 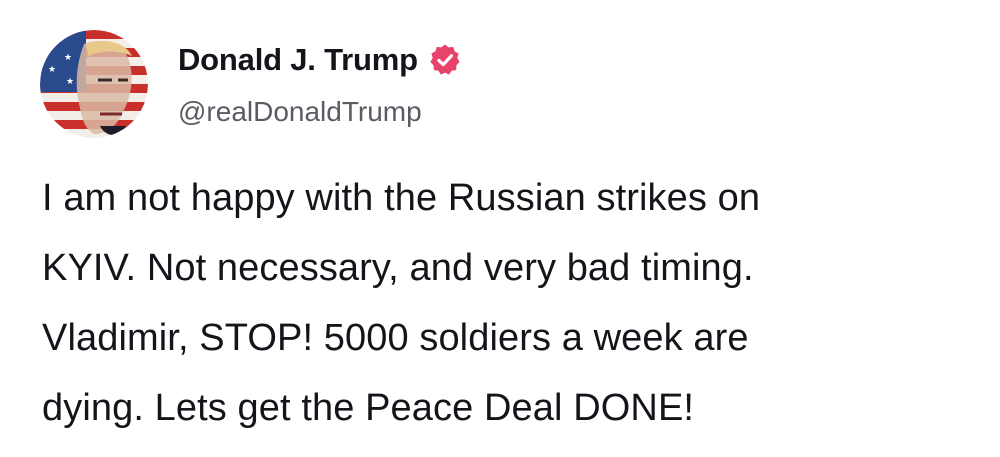 I want to click on verified-badge-icon, so click(x=445, y=60).